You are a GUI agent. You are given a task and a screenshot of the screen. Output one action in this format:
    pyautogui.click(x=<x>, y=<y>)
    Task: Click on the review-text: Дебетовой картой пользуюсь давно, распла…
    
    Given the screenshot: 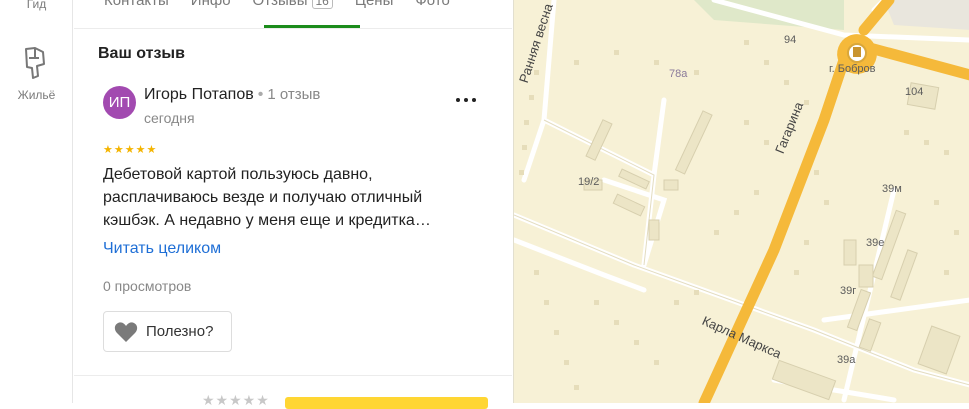 What is the action you would take?
    pyautogui.click(x=298, y=197)
    